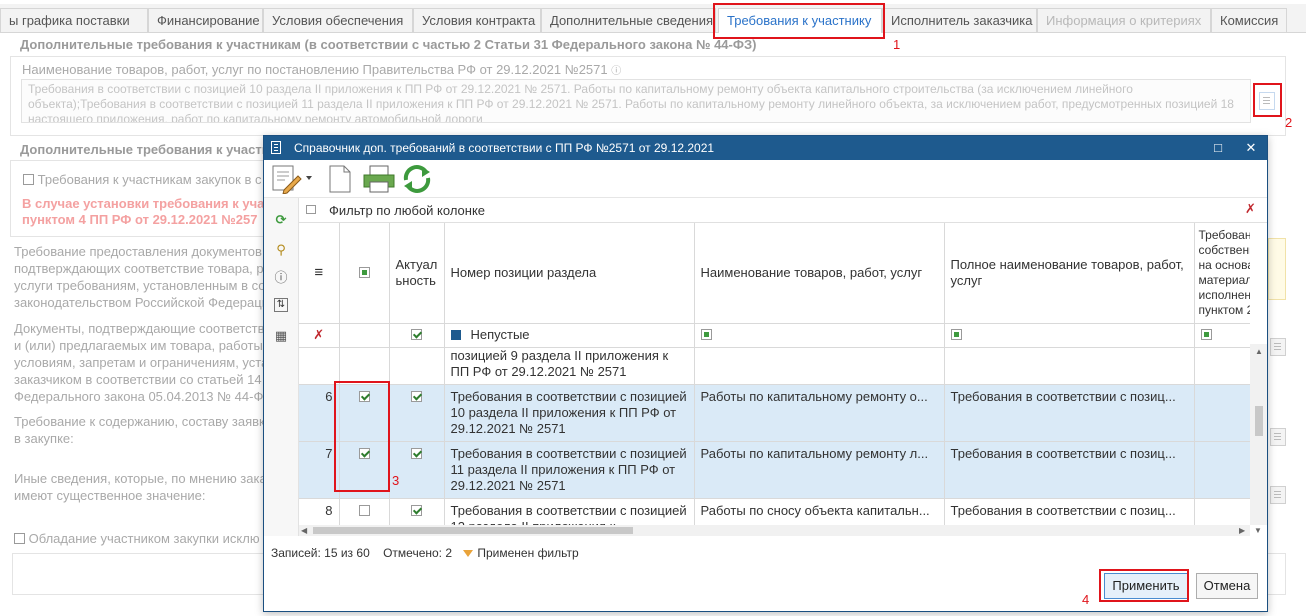 The width and height of the screenshot is (1306, 616). I want to click on tab-criteria-info: Информация о критериях, so click(1124, 20).